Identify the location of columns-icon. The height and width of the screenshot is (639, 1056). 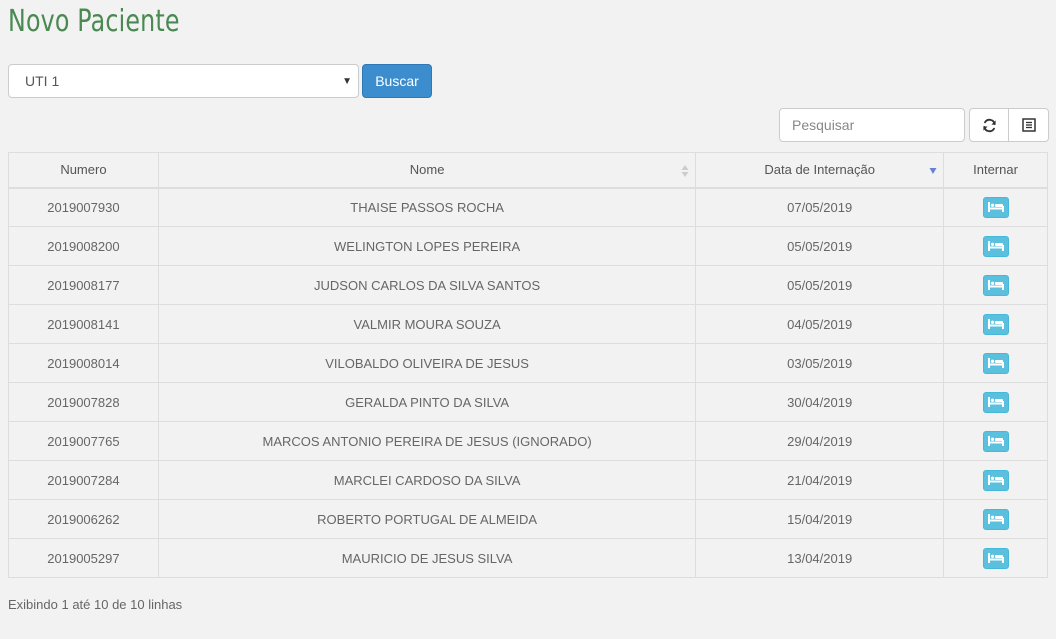
(1028, 125).